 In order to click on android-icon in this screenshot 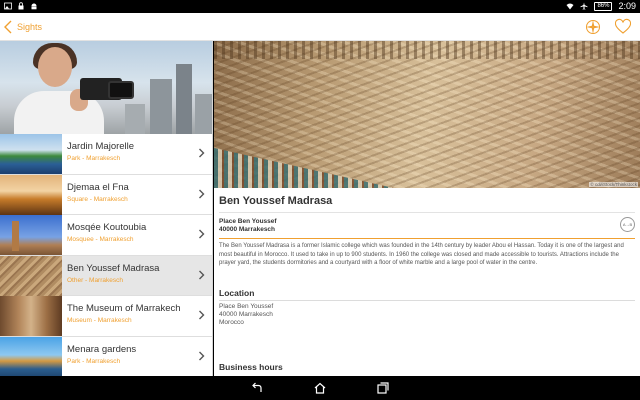, I will do `click(34, 6)`.